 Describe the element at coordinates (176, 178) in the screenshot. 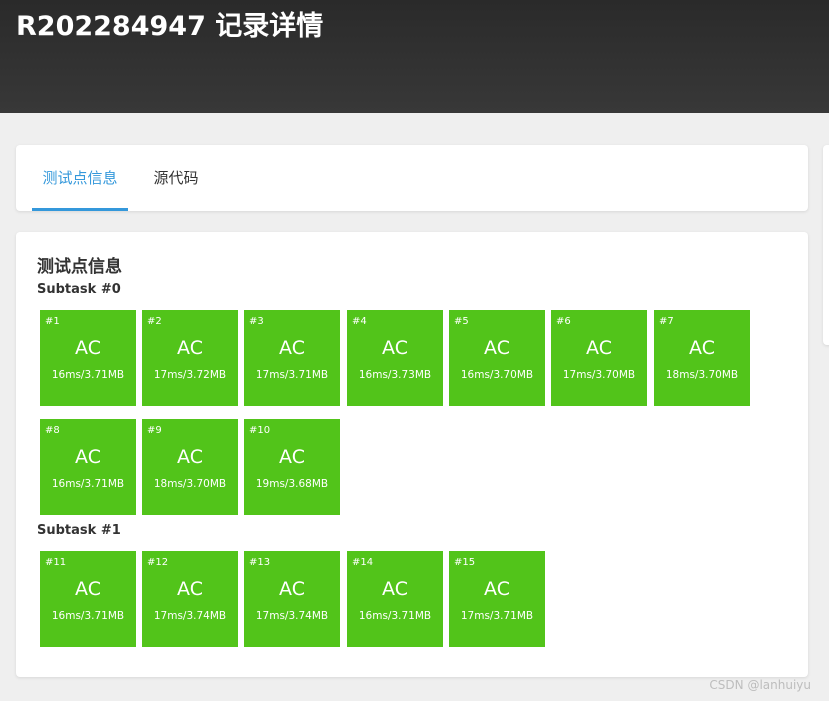

I see `tab-source-code: 源代码` at that location.